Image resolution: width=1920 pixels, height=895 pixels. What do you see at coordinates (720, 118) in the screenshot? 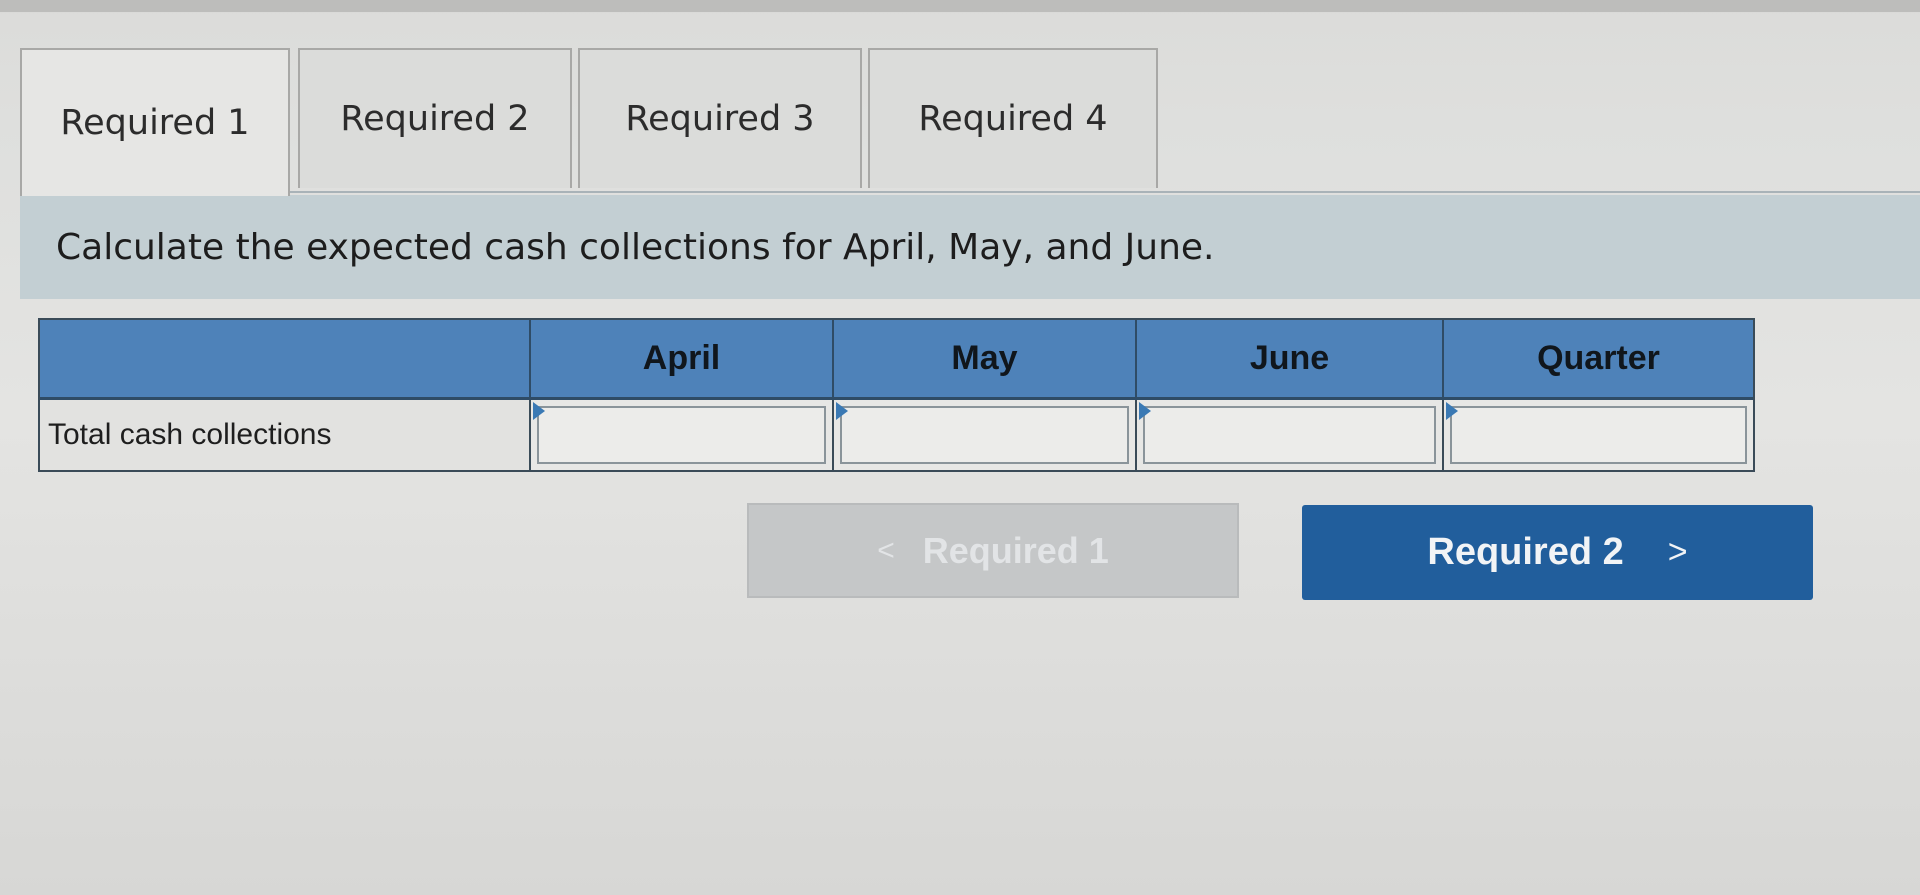
I see `tab-required-3: Required 3` at bounding box center [720, 118].